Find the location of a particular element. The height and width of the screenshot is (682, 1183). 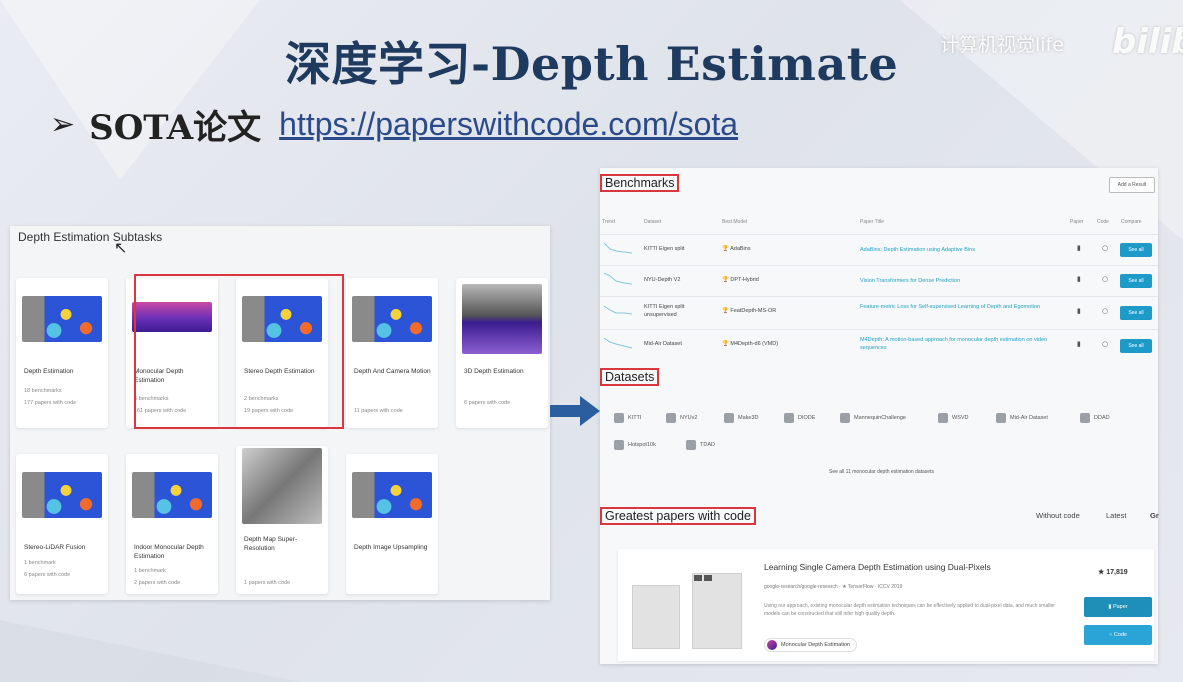

filter-latest: Latest is located at coordinates (1116, 515).